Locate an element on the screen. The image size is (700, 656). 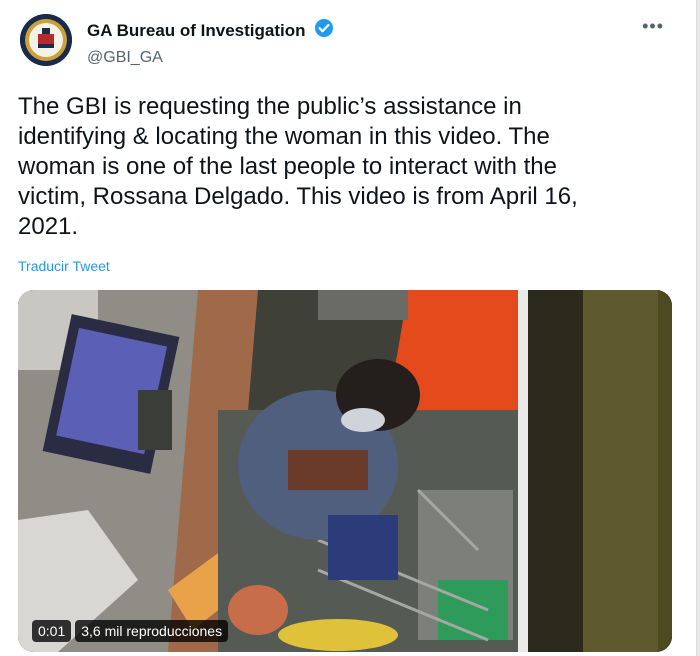
account-handle: @GBI_GA is located at coordinates (210, 58).